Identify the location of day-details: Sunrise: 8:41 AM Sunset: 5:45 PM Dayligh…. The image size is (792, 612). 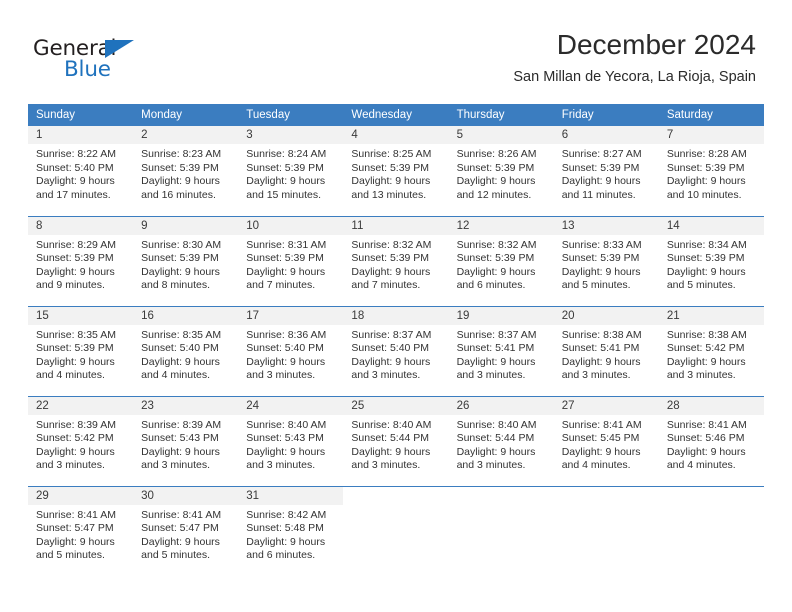
(606, 444).